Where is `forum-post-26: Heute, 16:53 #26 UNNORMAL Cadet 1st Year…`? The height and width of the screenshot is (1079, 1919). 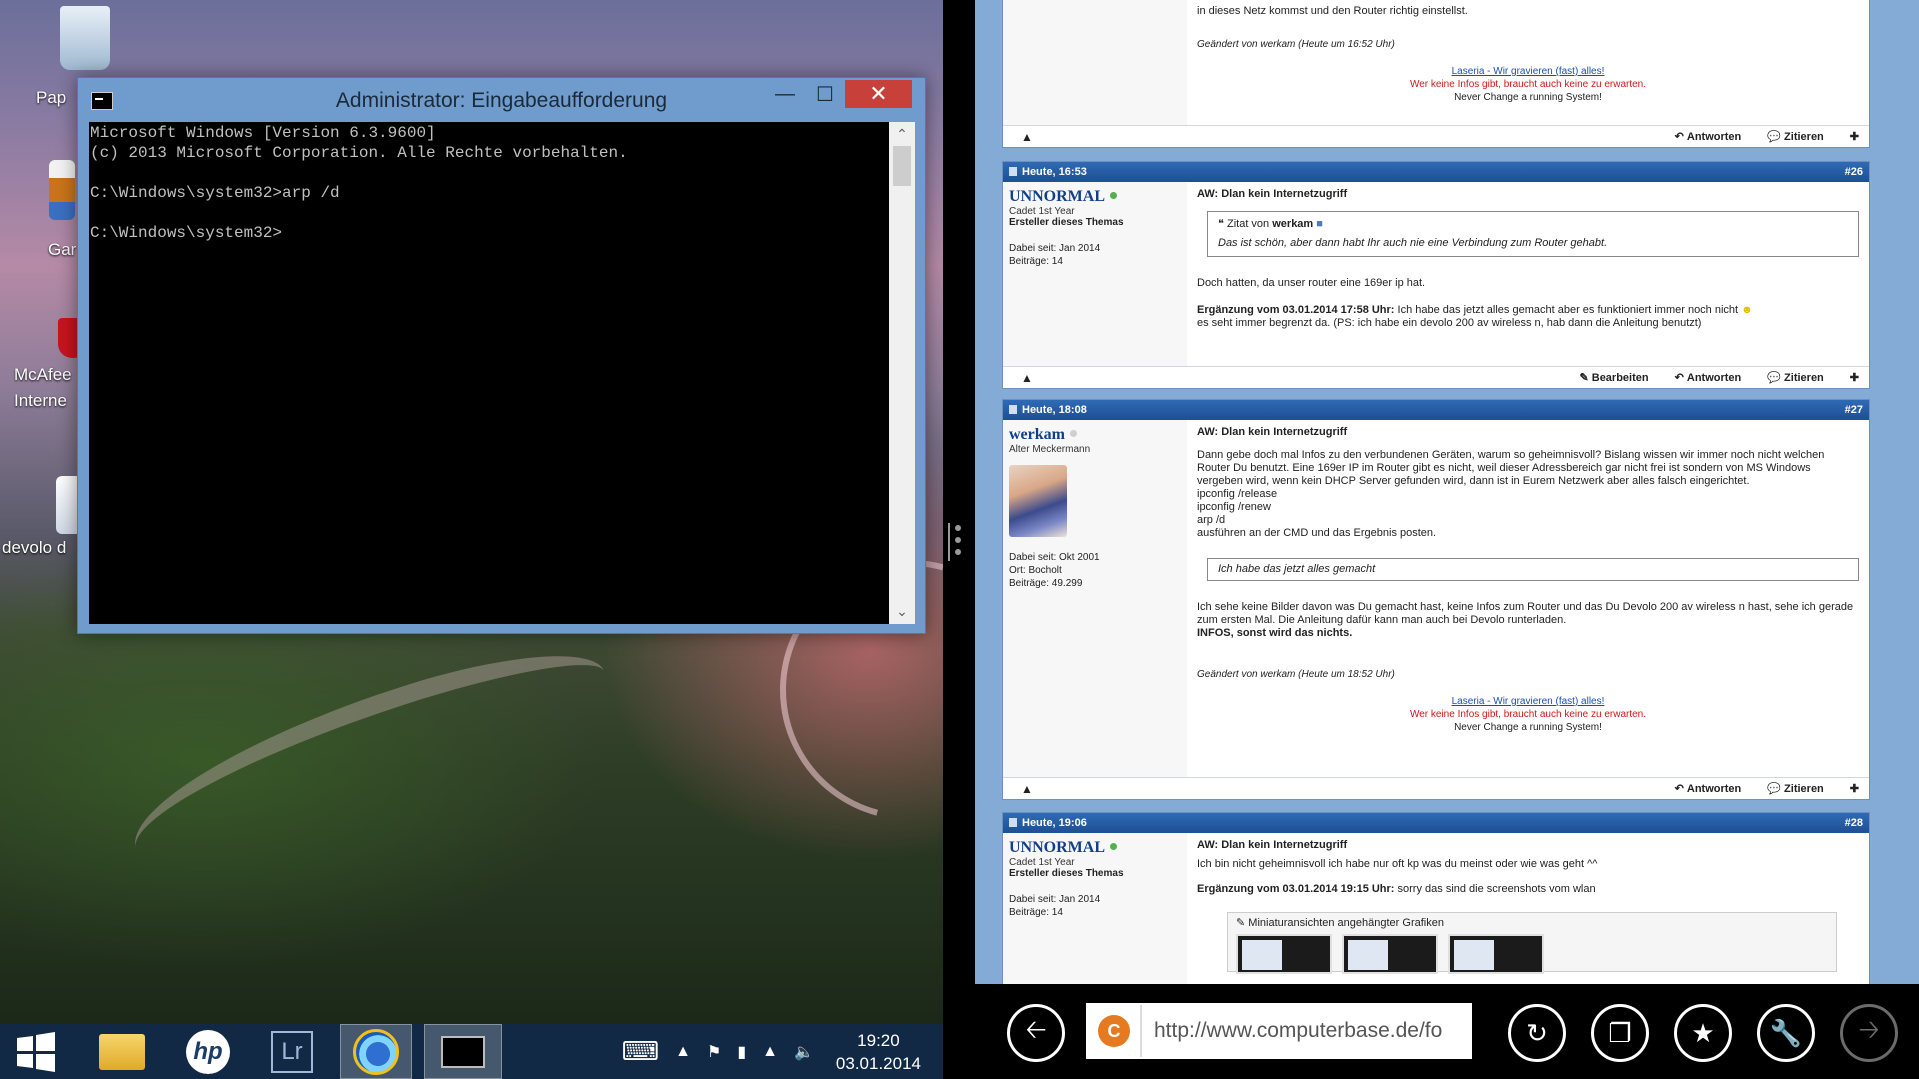 forum-post-26: Heute, 16:53 #26 UNNORMAL Cadet 1st Year… is located at coordinates (1436, 275).